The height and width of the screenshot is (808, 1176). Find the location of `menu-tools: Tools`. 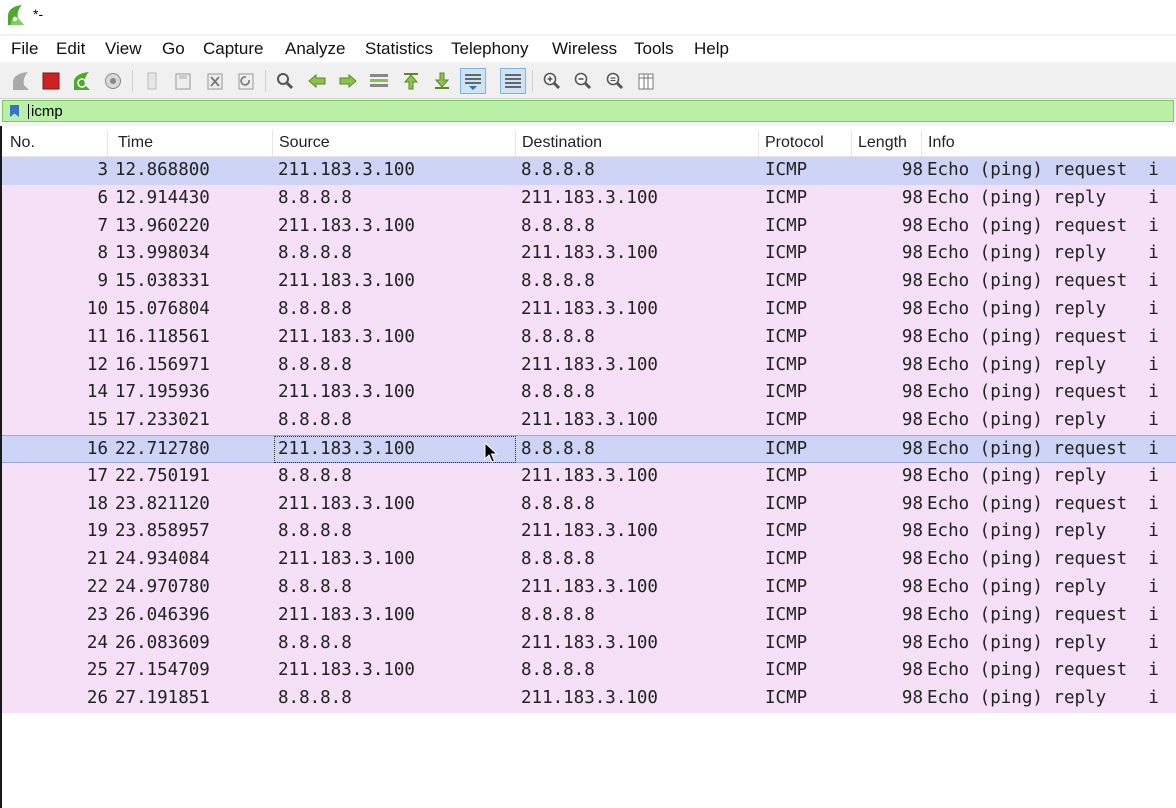

menu-tools: Tools is located at coordinates (654, 49).